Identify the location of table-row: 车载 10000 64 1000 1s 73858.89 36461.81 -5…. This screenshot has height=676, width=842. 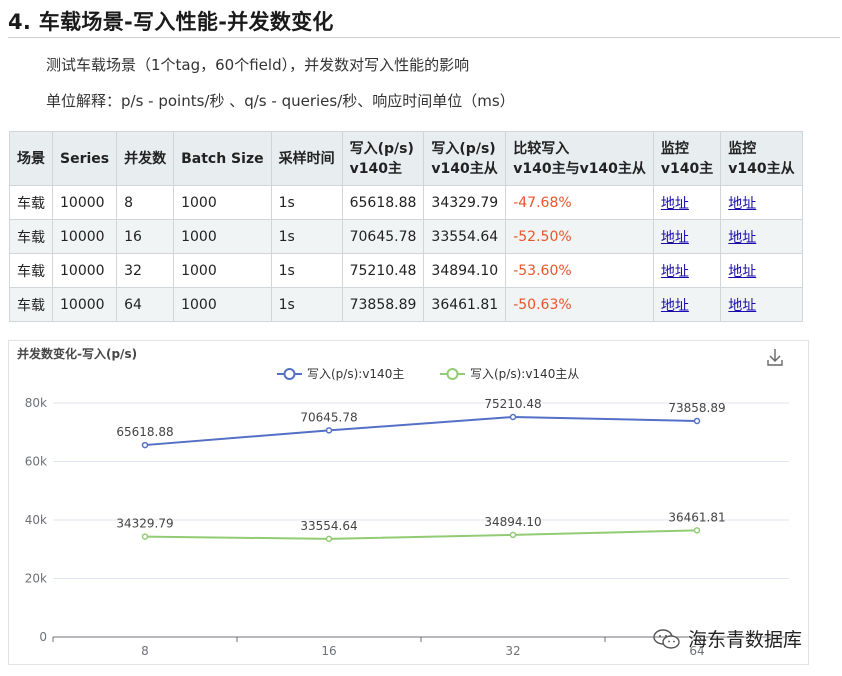
(406, 304).